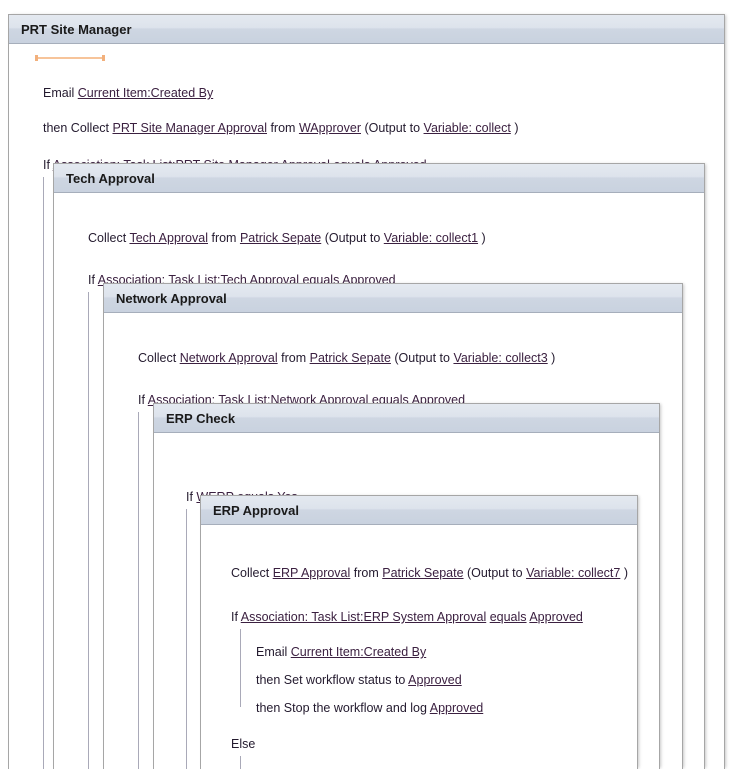 This screenshot has width=737, height=769. I want to click on statement-link: Variable: collect, so click(467, 128).